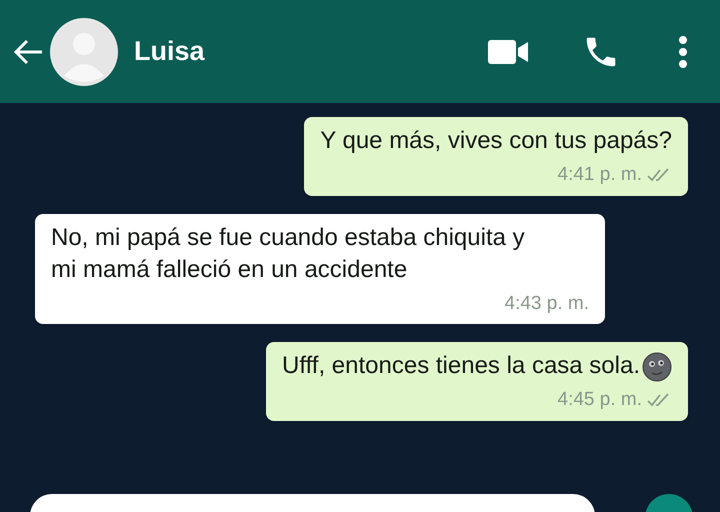 The height and width of the screenshot is (512, 720). Describe the element at coordinates (600, 400) in the screenshot. I see `message-time: 4:45 p. m.` at that location.